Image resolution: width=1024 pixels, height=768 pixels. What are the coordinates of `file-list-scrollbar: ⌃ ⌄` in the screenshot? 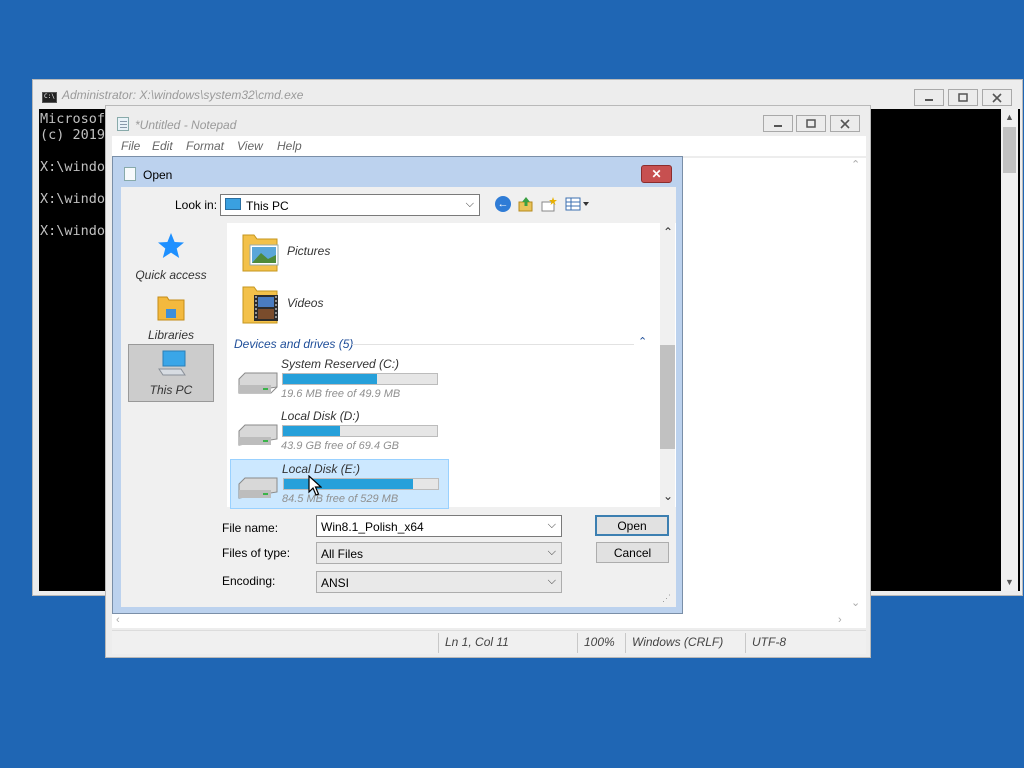 It's located at (667, 365).